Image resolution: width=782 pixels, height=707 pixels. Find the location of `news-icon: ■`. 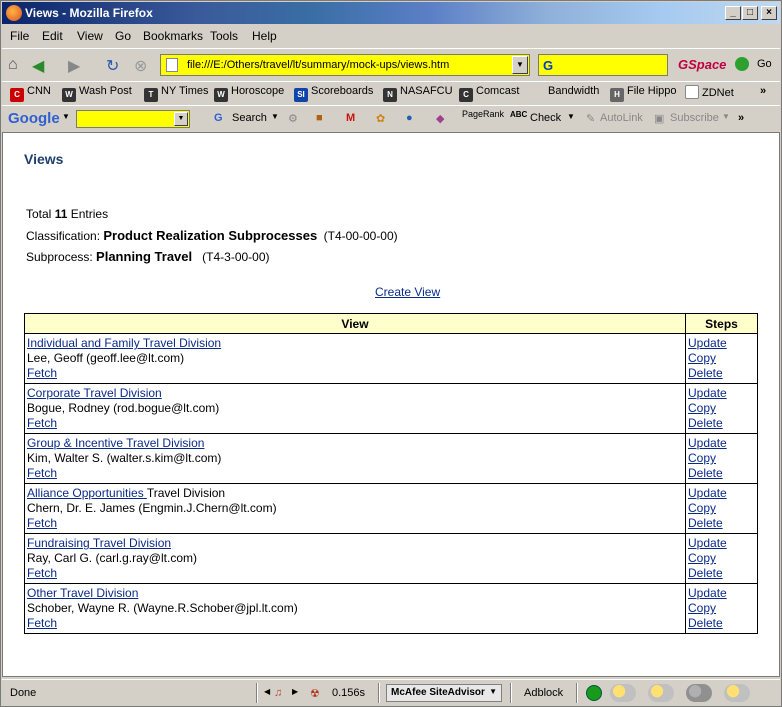

news-icon: ■ is located at coordinates (319, 118).